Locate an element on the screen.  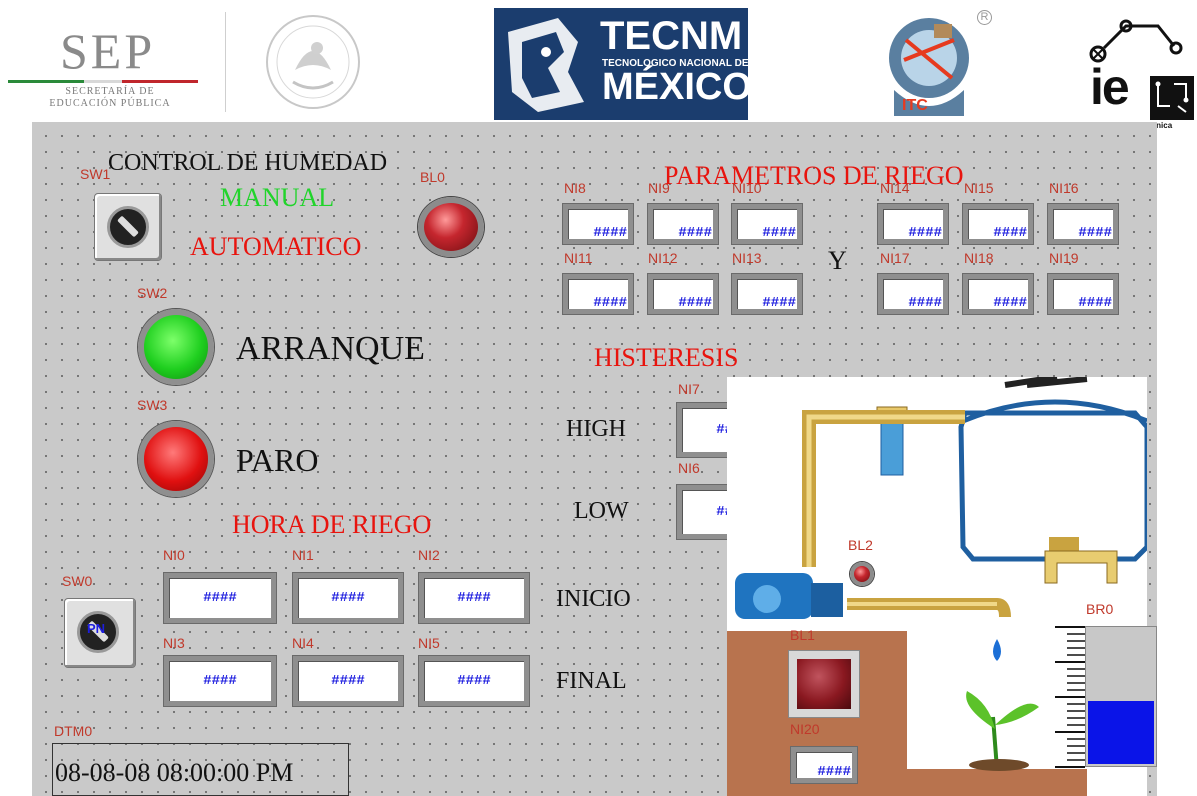
inicio-label: INICIO is located at coordinates (593, 599).